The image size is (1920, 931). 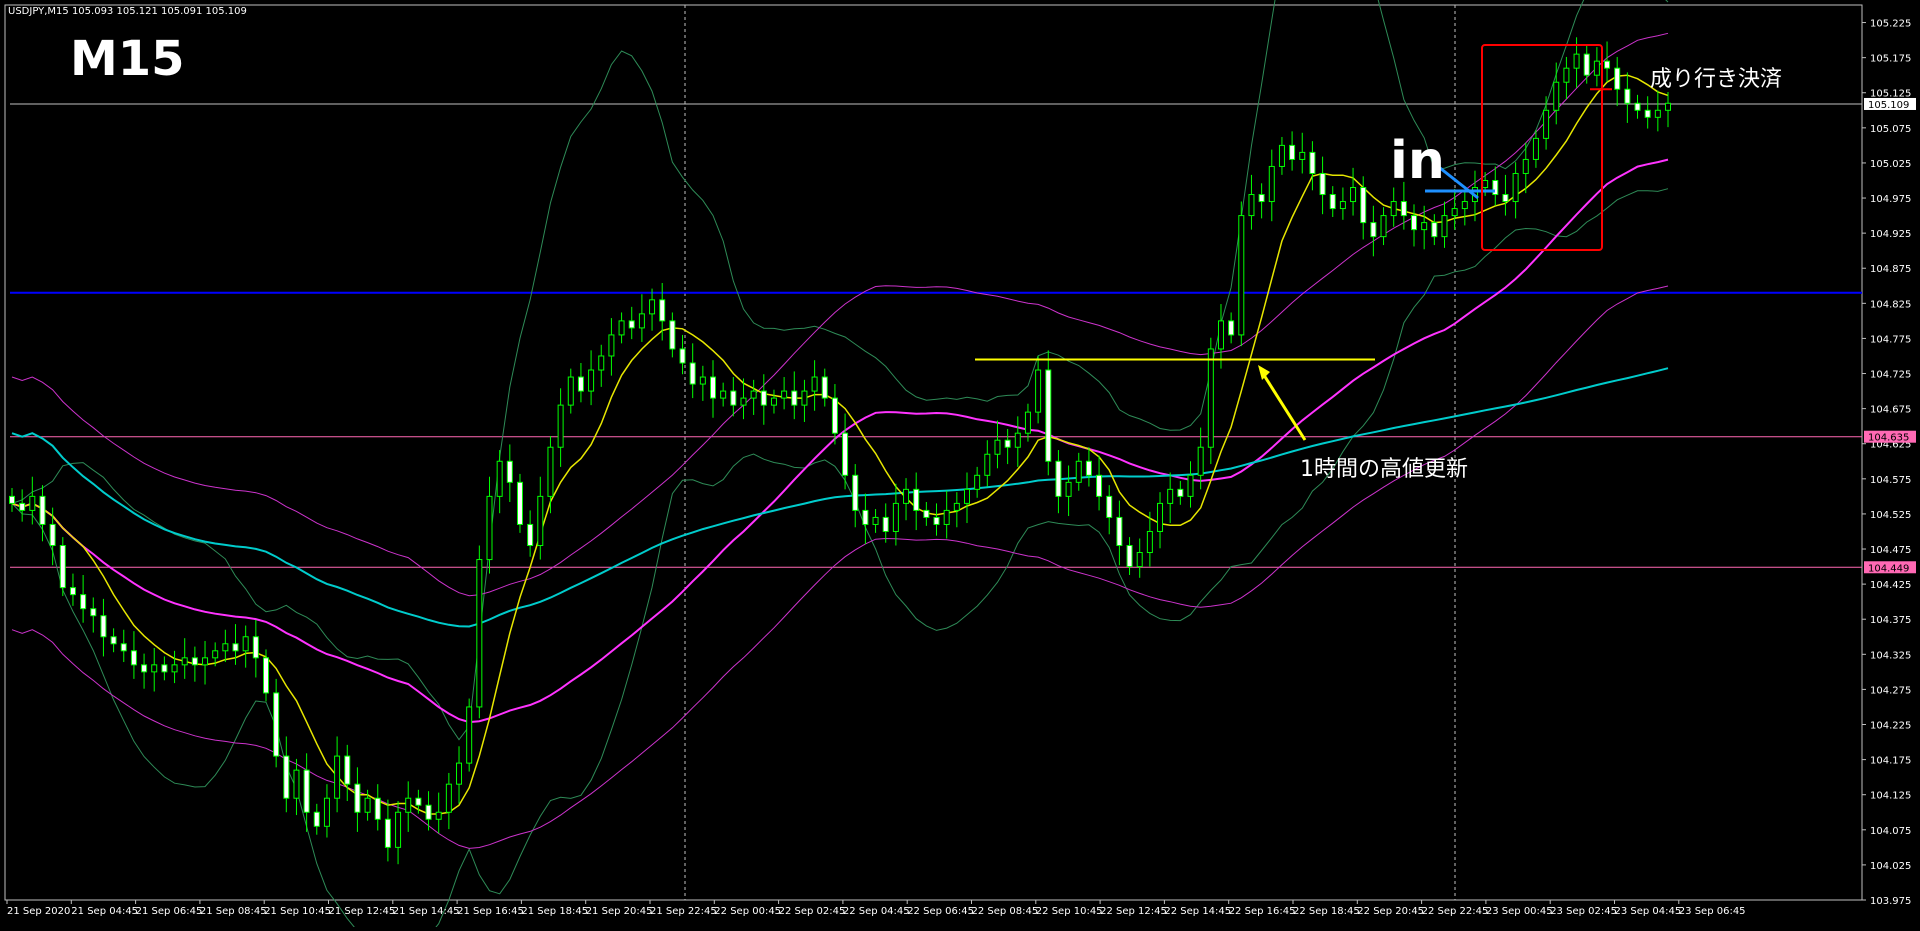 I want to click on price-tick-label: 104.175, so click(x=1890, y=761).